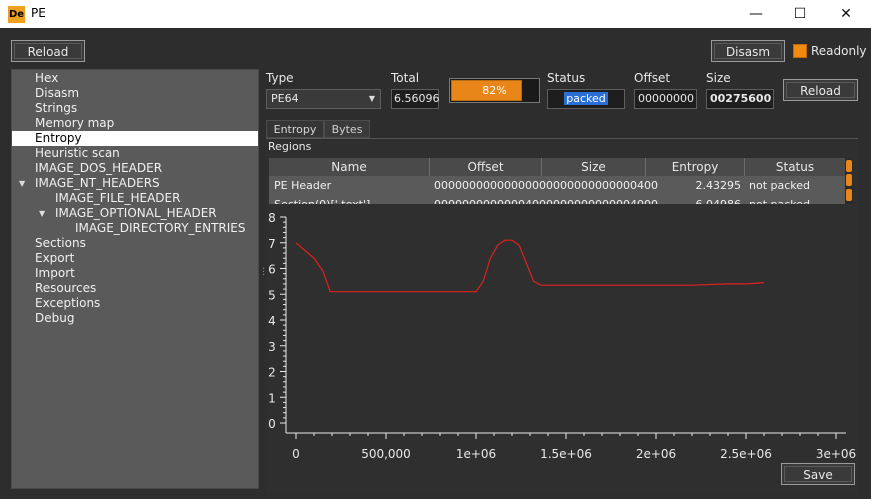 The height and width of the screenshot is (499, 871). Describe the element at coordinates (135, 78) in the screenshot. I see `tree-item: Hex` at that location.